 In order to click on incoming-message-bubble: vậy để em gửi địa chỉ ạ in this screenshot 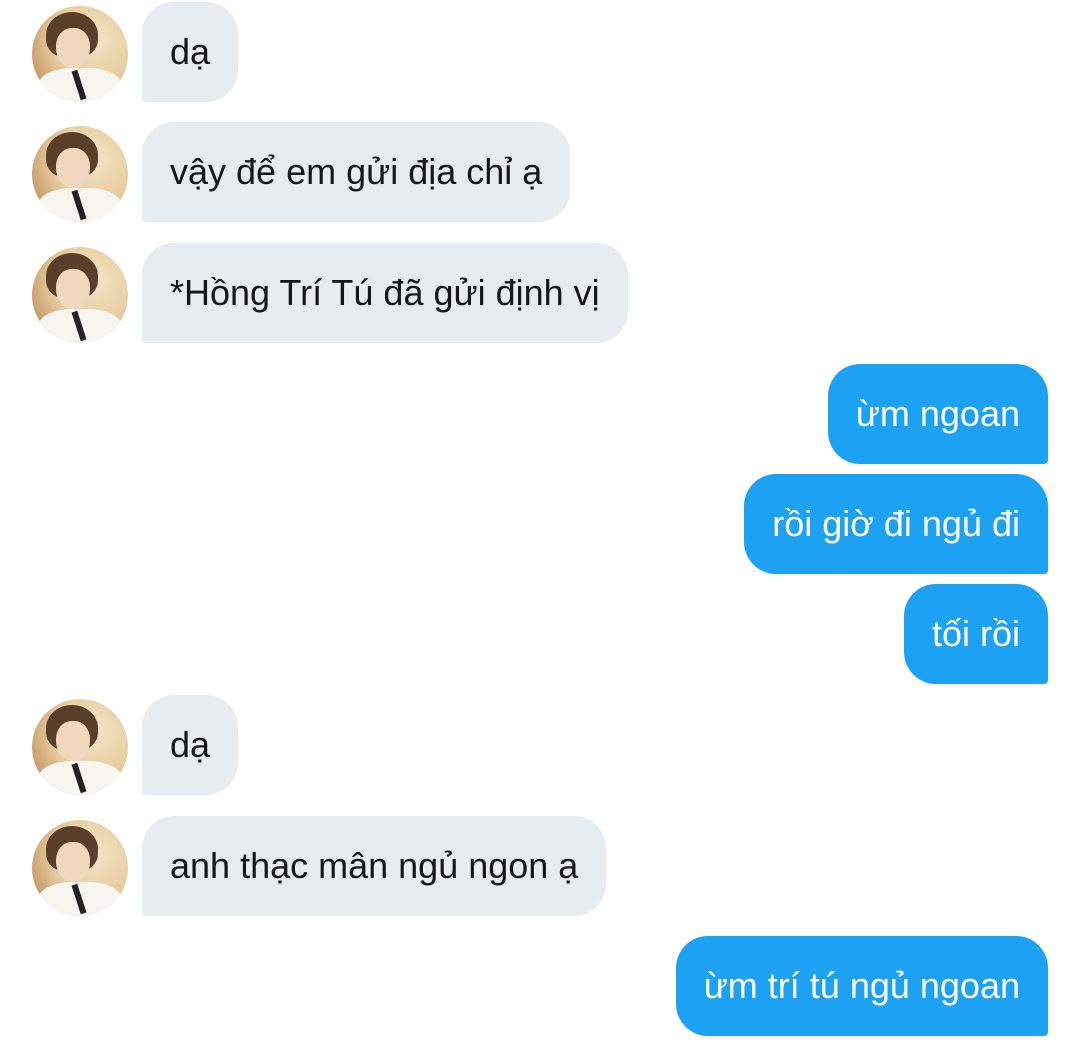, I will do `click(356, 172)`.